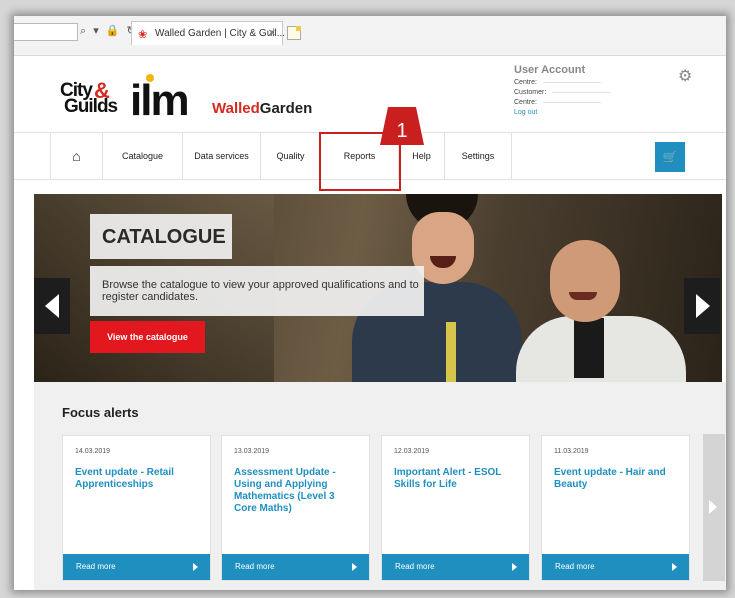  What do you see at coordinates (147, 337) in the screenshot?
I see `view-catalogue-button: View the catalogue` at bounding box center [147, 337].